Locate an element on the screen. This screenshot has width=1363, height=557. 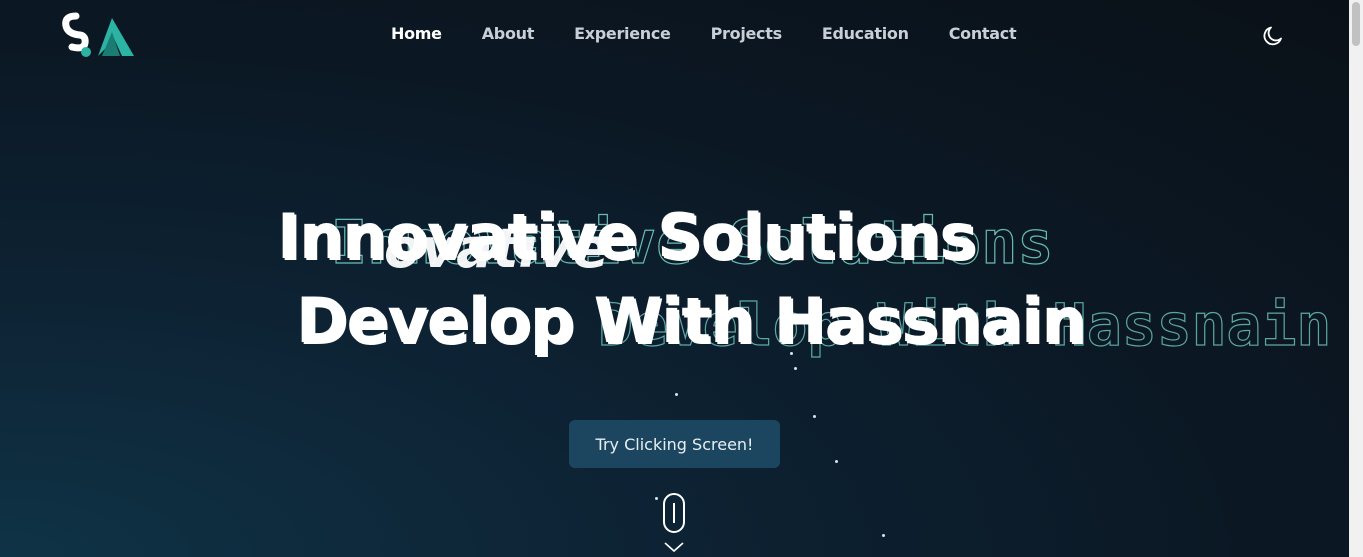
hero-title-overlay: ovative is located at coordinates (496, 248).